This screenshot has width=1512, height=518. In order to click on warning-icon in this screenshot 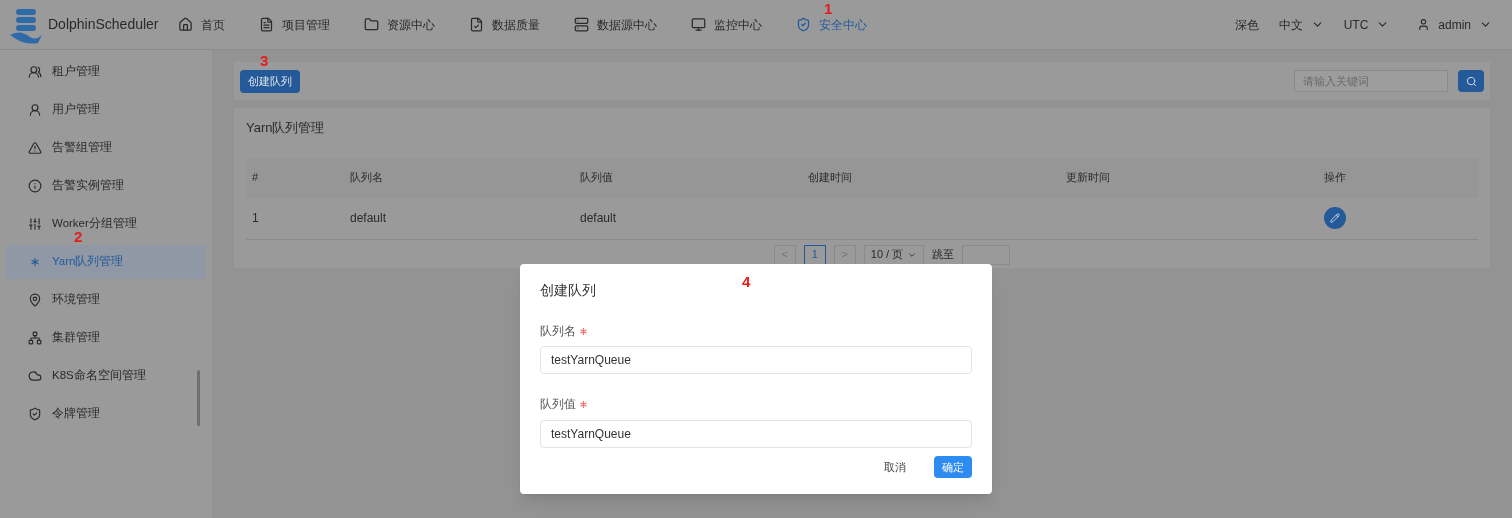, I will do `click(35, 148)`.